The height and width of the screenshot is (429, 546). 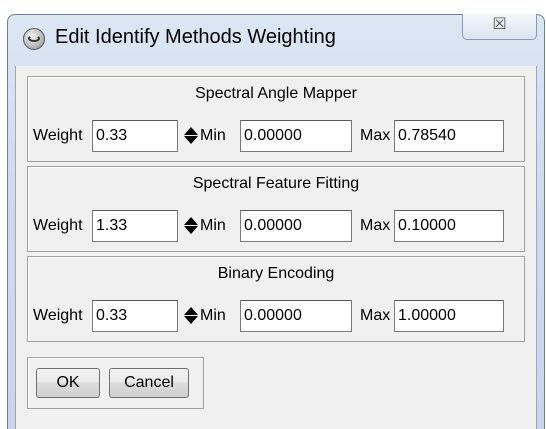 What do you see at coordinates (276, 183) in the screenshot?
I see `group-title: Spectral Feature Fitting` at bounding box center [276, 183].